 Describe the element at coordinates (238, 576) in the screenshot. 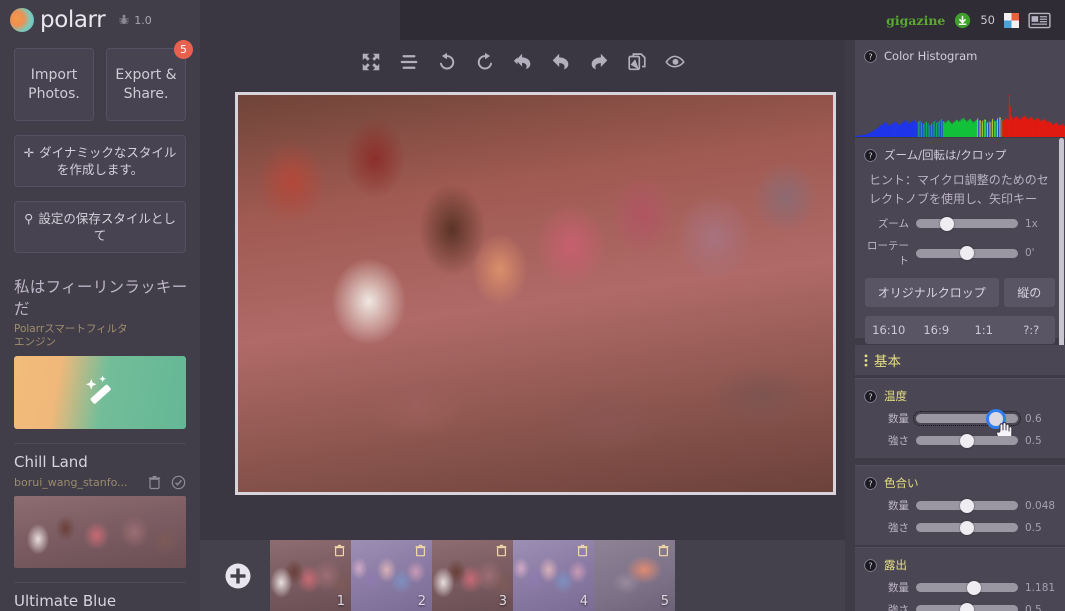

I see `add-photo-icon` at that location.